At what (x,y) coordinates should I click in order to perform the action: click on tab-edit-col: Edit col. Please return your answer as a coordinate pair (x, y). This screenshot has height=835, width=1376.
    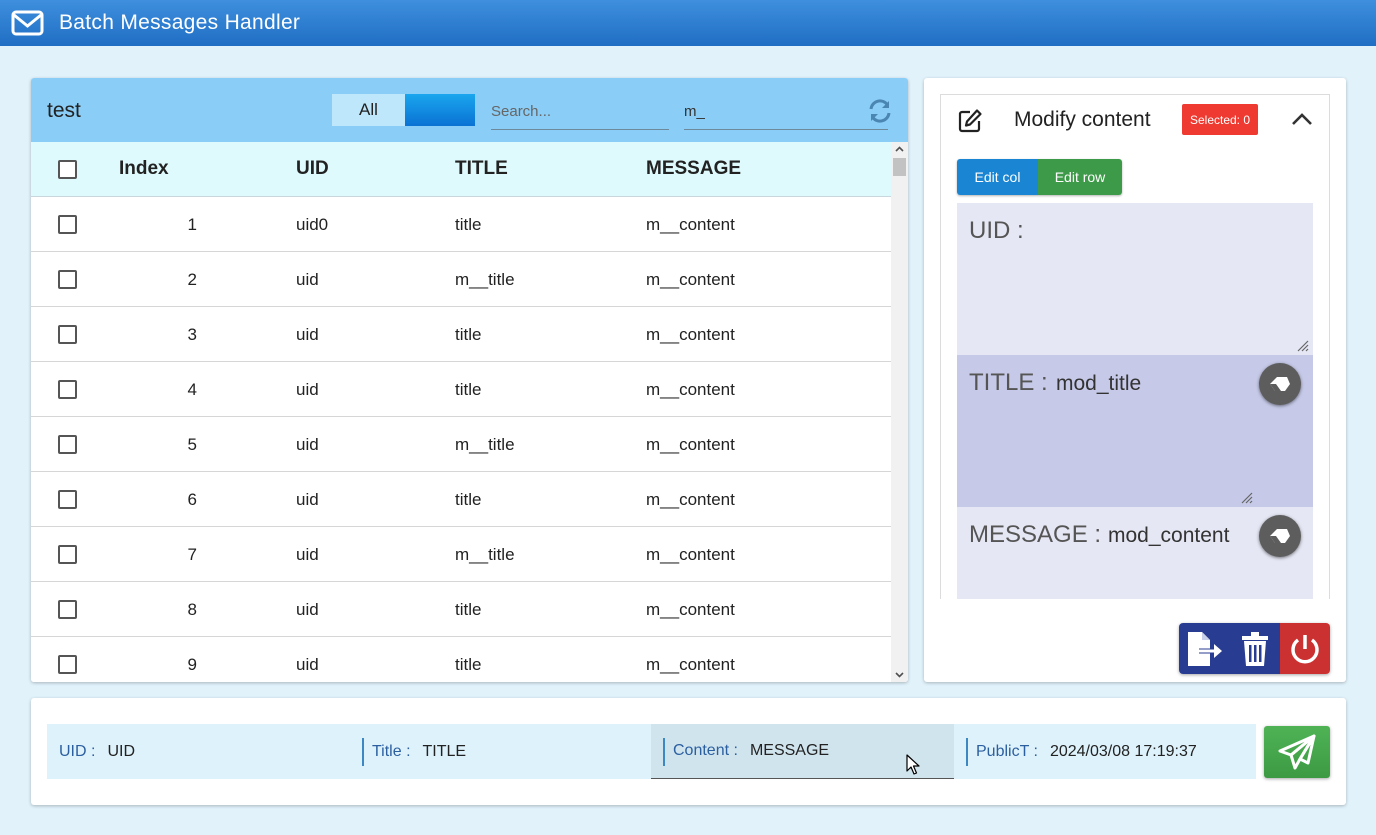
    Looking at the image, I should click on (997, 177).